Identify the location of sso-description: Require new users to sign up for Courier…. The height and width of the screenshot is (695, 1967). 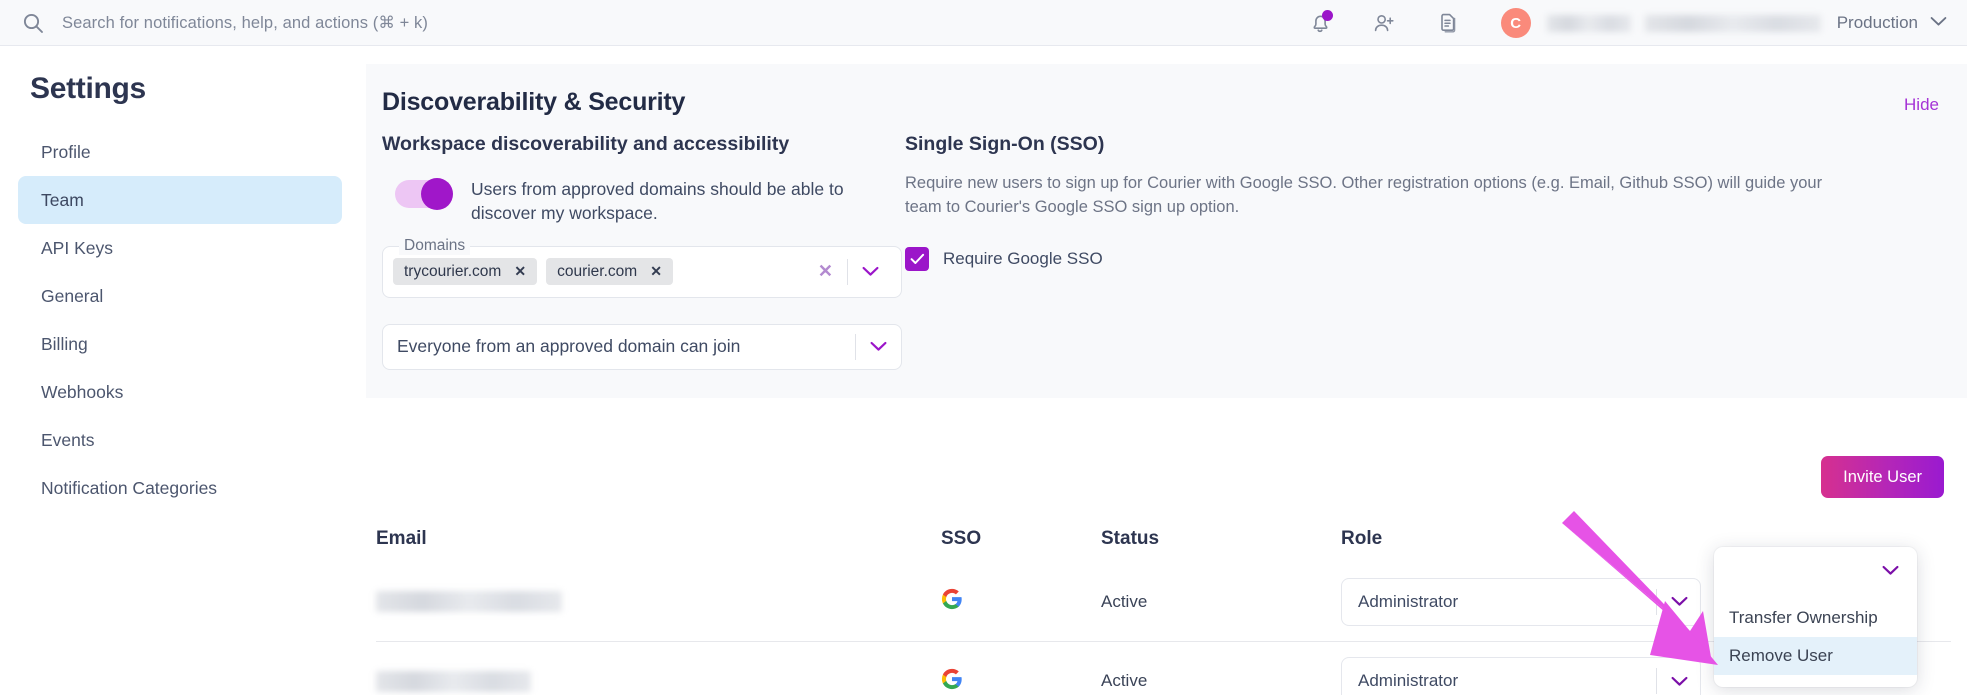
(1364, 195).